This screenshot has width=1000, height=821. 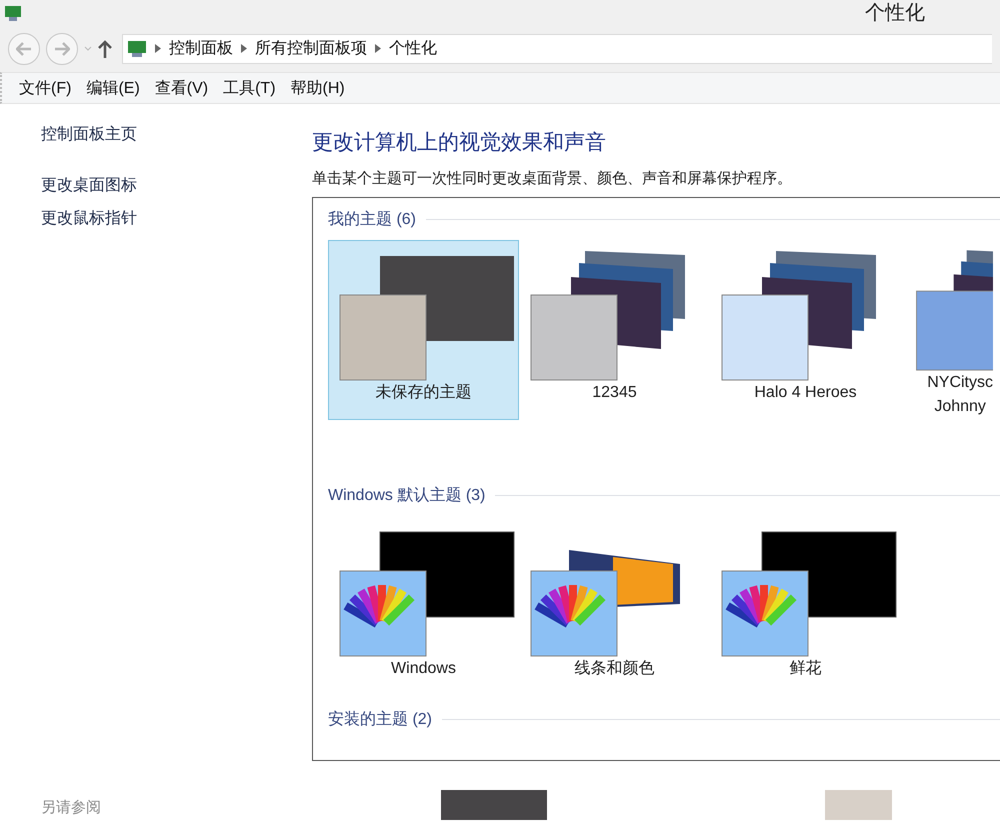 I want to click on sidebar-link: 控制面板主页, so click(x=176, y=134).